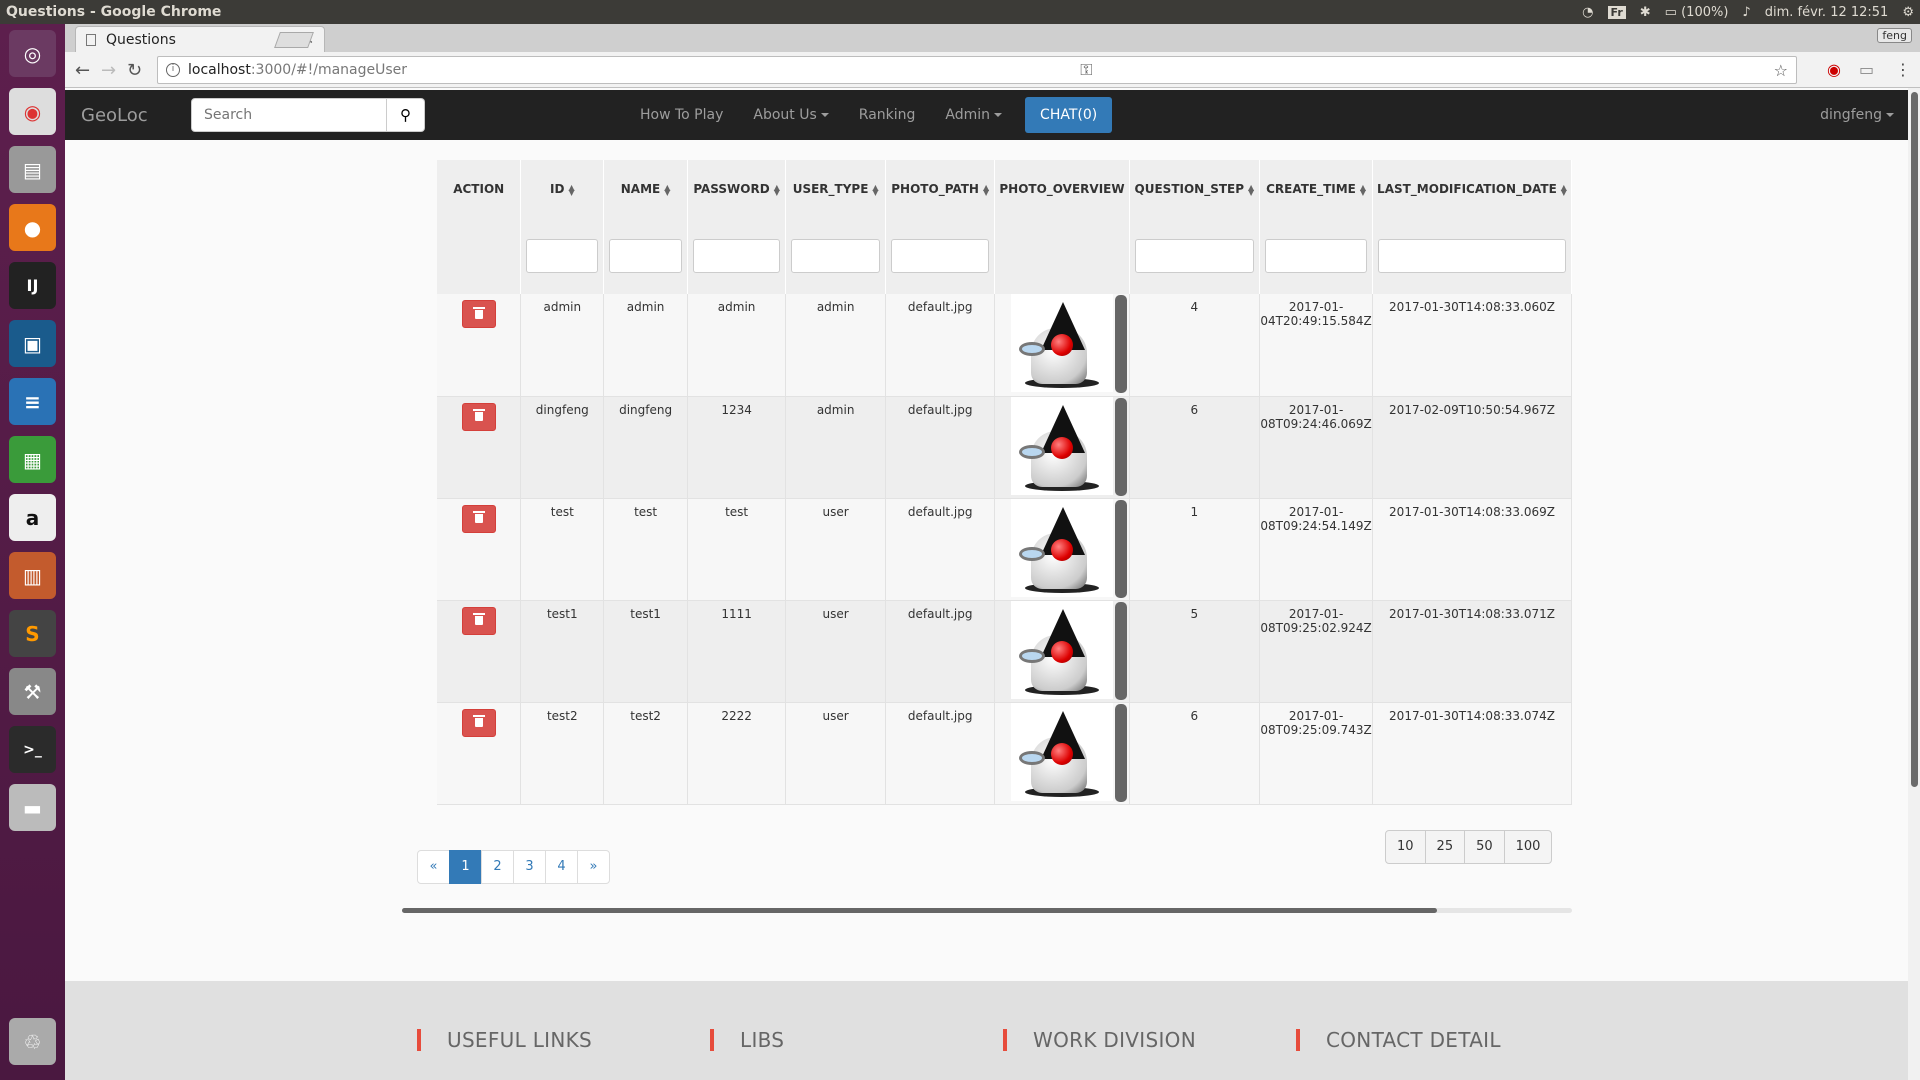 The image size is (1920, 1080). Describe the element at coordinates (1069, 115) in the screenshot. I see `chat-button: CHAT(0)` at that location.